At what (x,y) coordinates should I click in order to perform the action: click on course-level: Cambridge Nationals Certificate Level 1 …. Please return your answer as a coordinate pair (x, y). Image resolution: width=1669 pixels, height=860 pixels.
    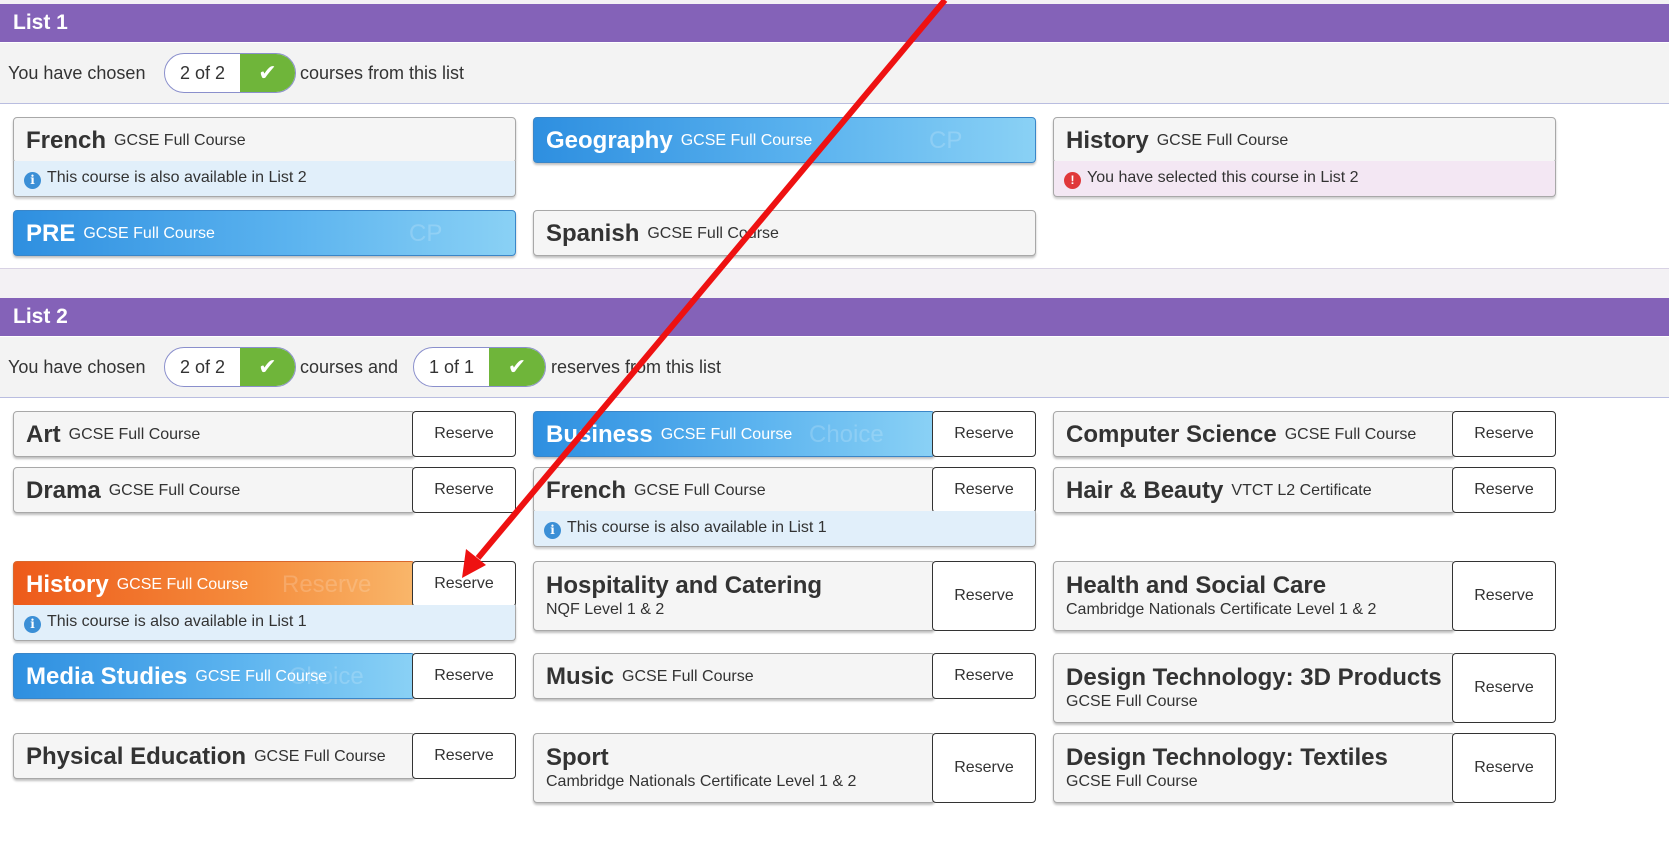
    Looking at the image, I should click on (701, 781).